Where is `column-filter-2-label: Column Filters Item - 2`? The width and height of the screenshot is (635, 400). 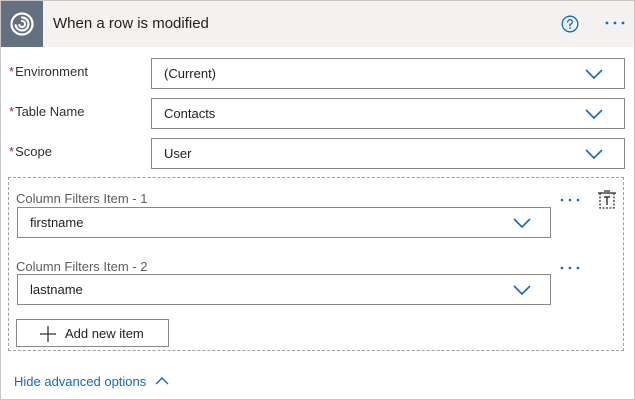 column-filter-2-label: Column Filters Item - 2 is located at coordinates (82, 266).